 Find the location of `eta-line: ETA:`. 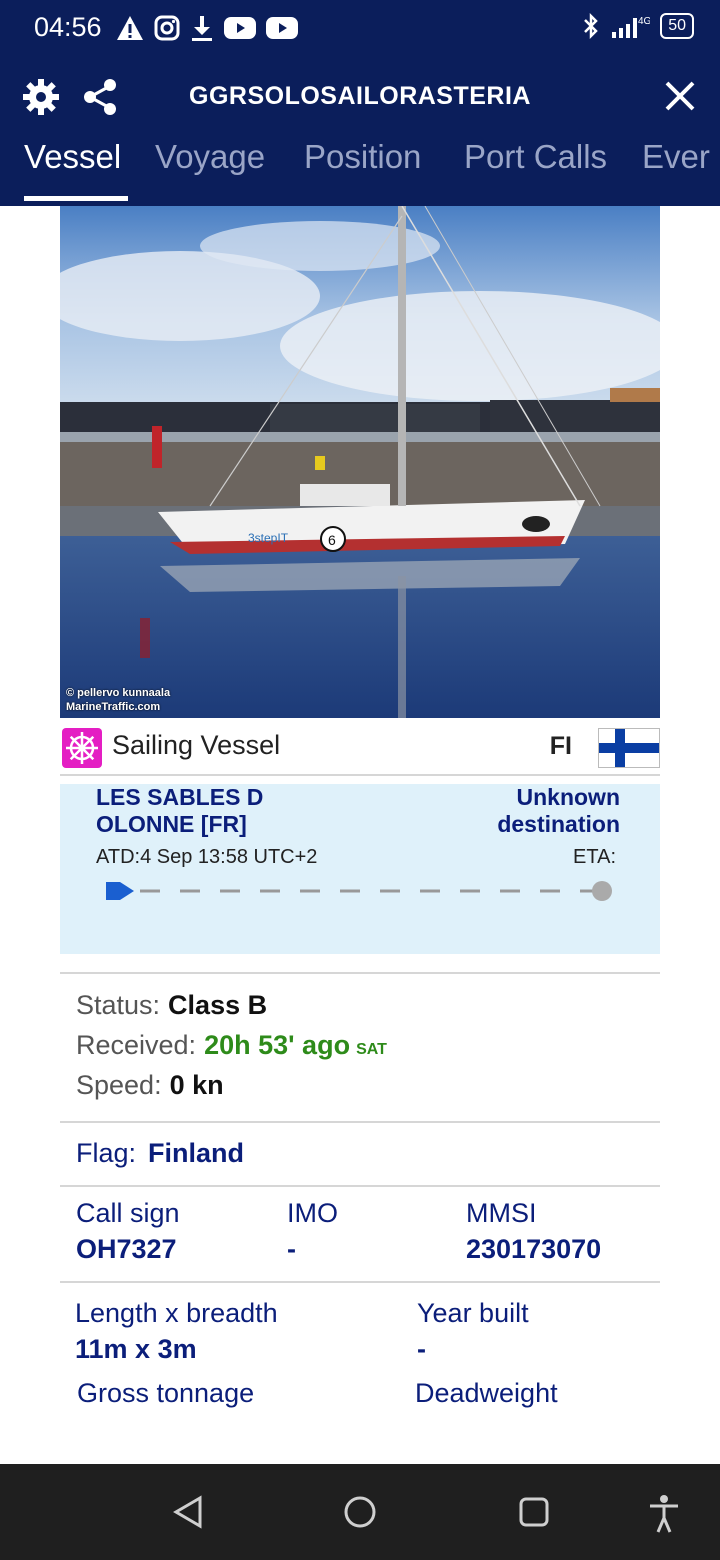

eta-line: ETA: is located at coordinates (594, 857).